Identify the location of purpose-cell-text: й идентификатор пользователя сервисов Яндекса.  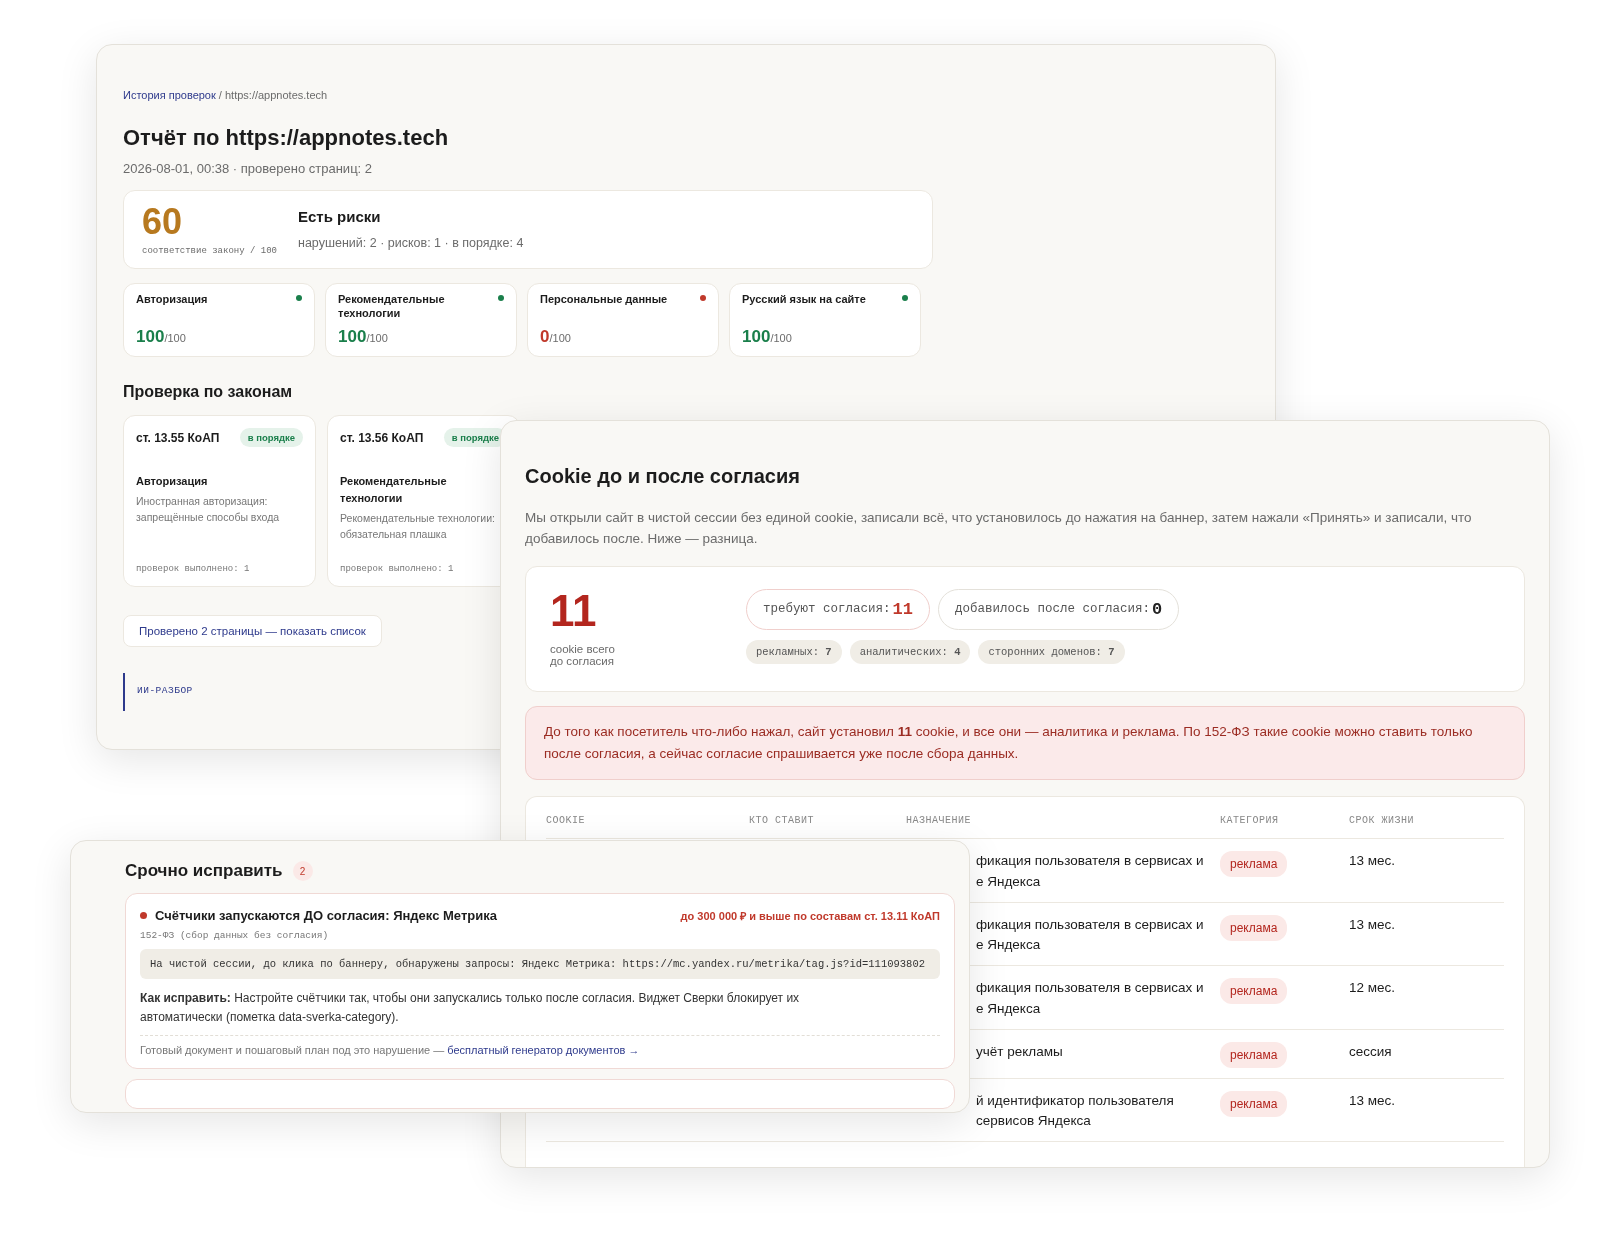
(1075, 1111).